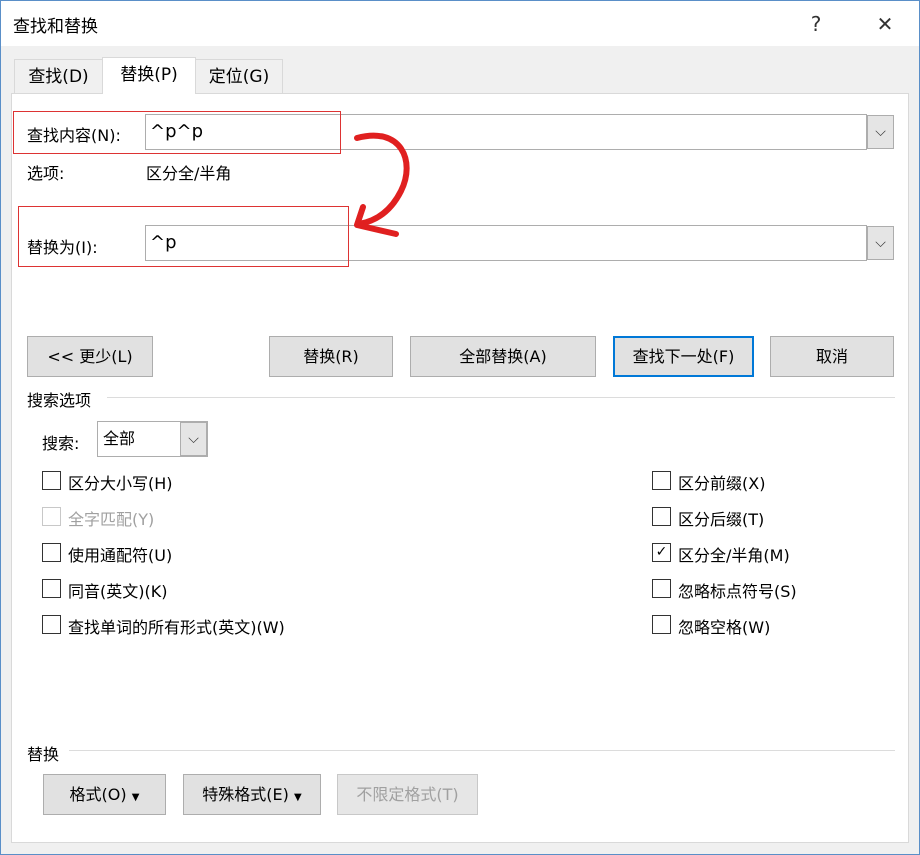 The width and height of the screenshot is (920, 855). I want to click on replace-section-heading: 替换, so click(43, 754).